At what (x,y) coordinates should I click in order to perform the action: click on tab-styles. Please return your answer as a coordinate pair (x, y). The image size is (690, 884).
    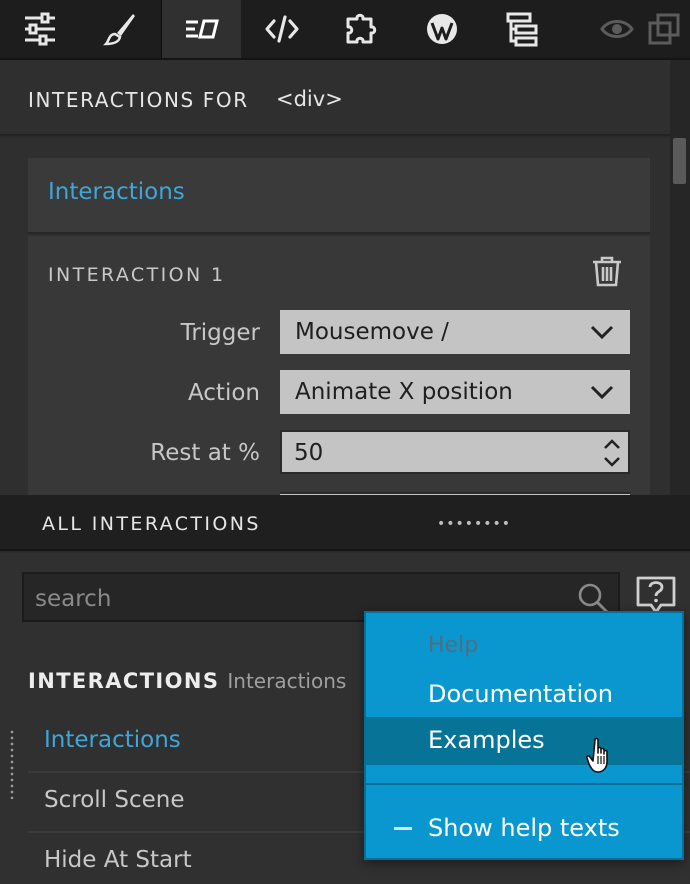
    Looking at the image, I should click on (120, 29).